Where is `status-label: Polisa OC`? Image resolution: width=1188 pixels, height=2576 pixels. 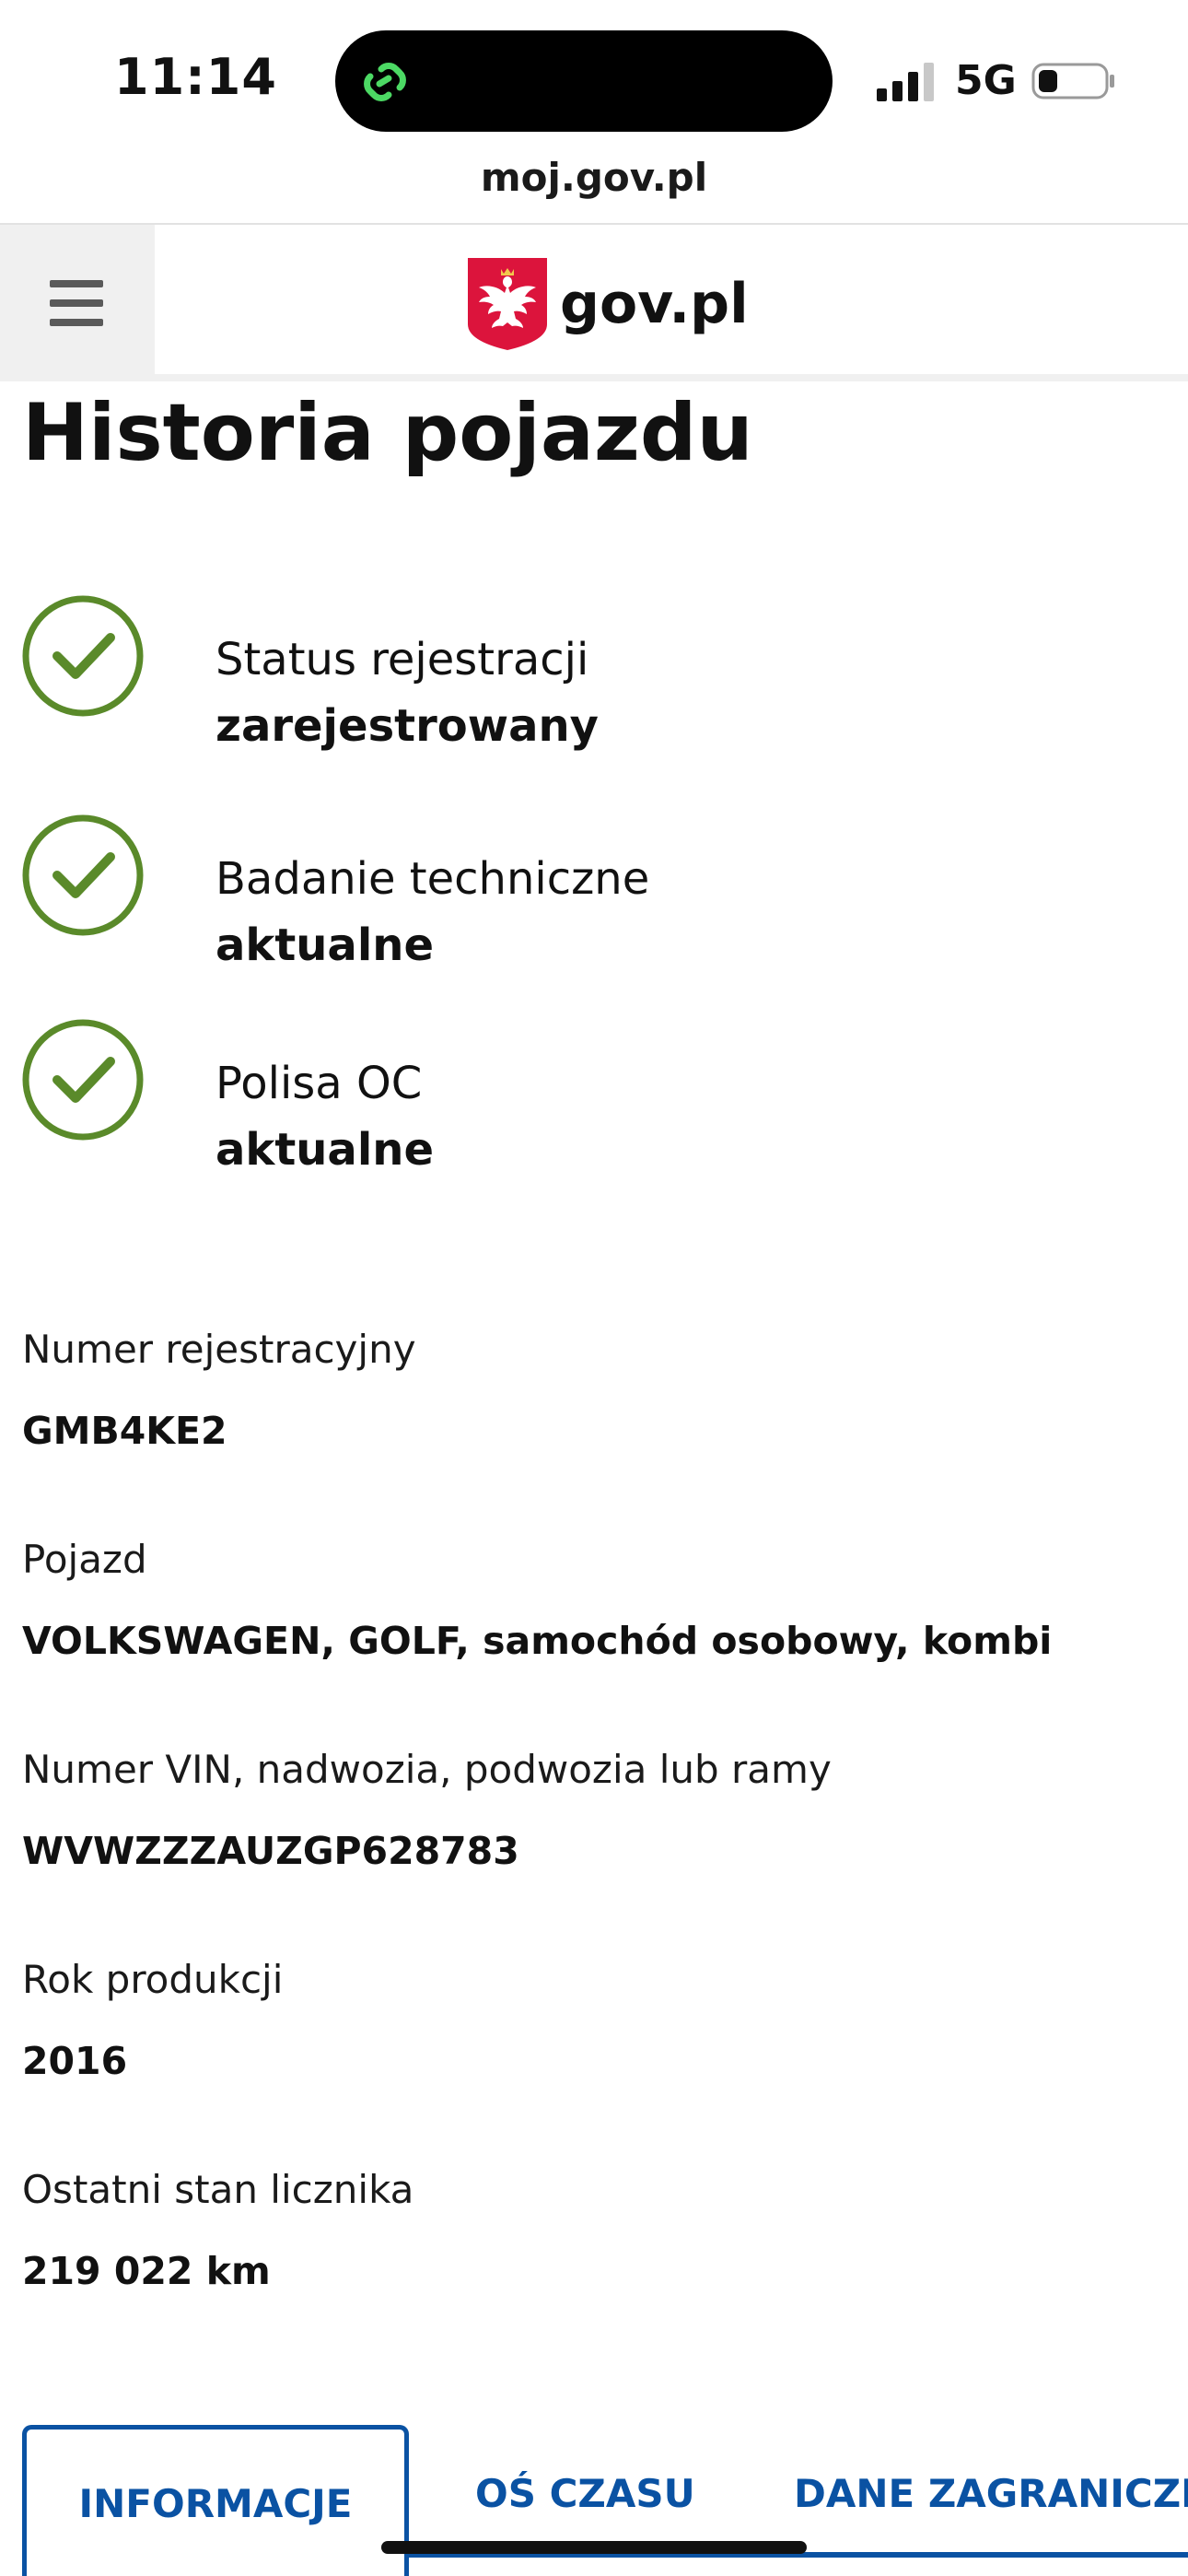 status-label: Polisa OC is located at coordinates (319, 1083).